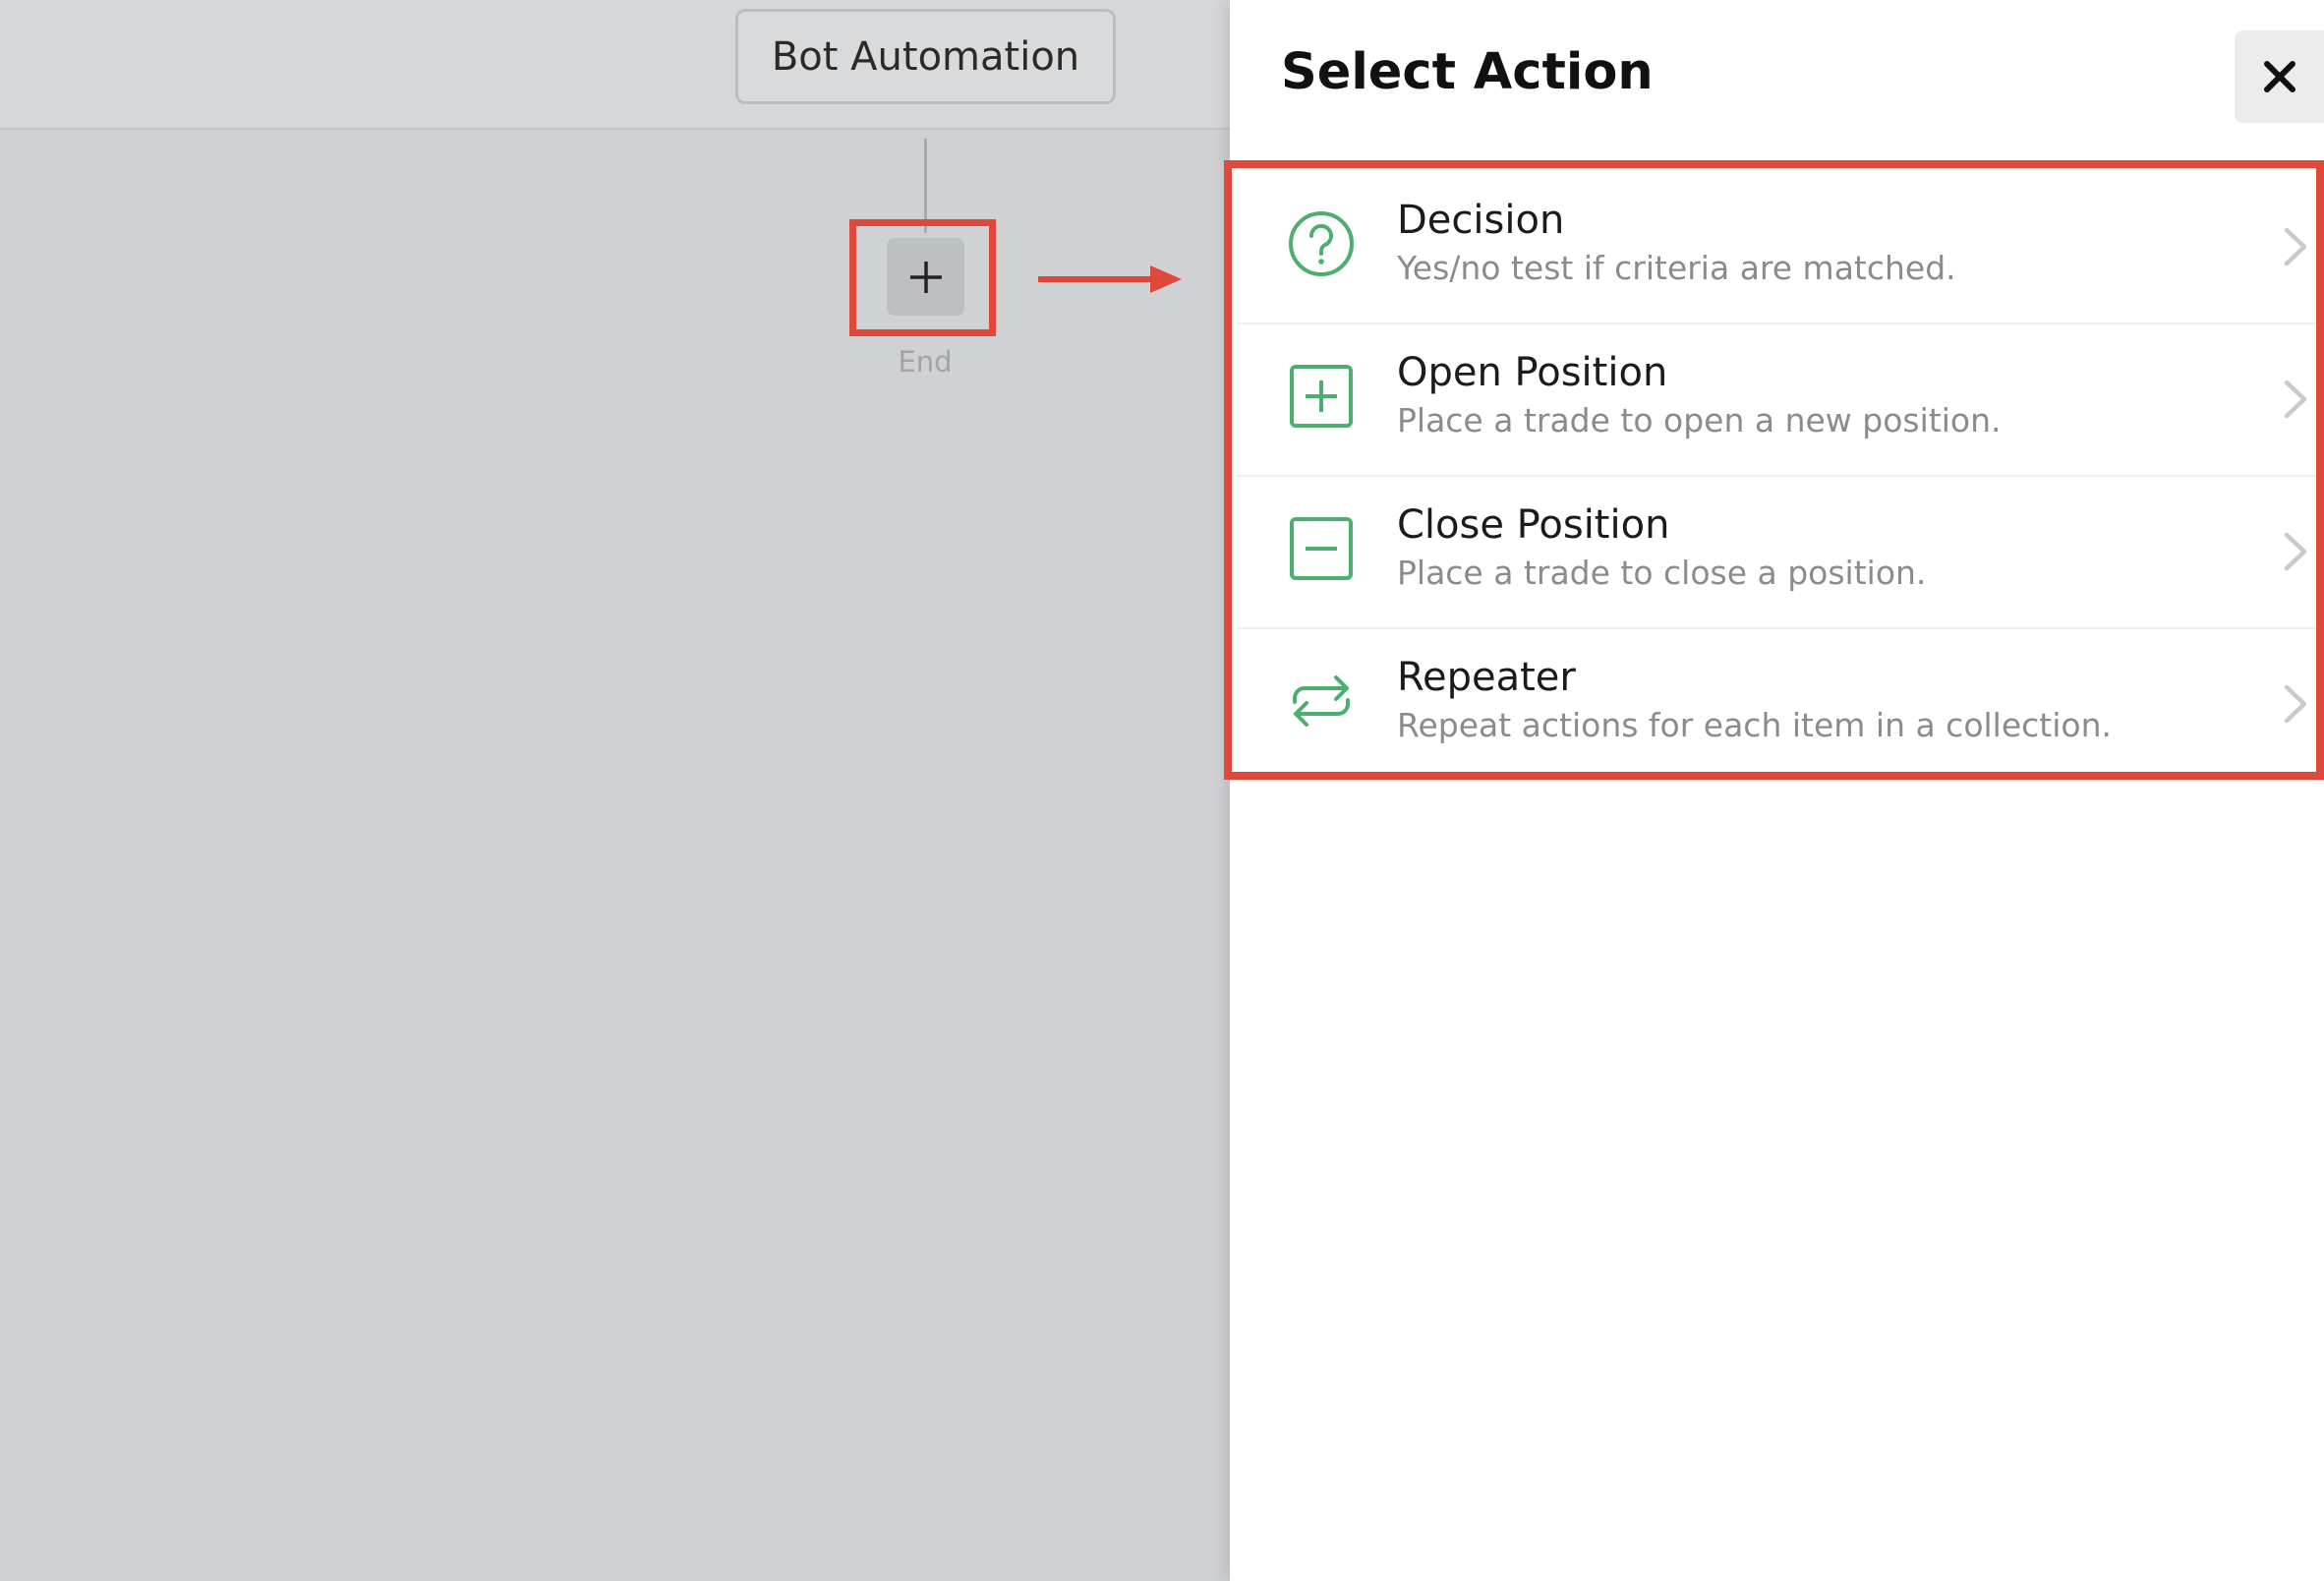 The width and height of the screenshot is (2324, 1581). I want to click on annotation-arrow-icon, so click(1110, 279).